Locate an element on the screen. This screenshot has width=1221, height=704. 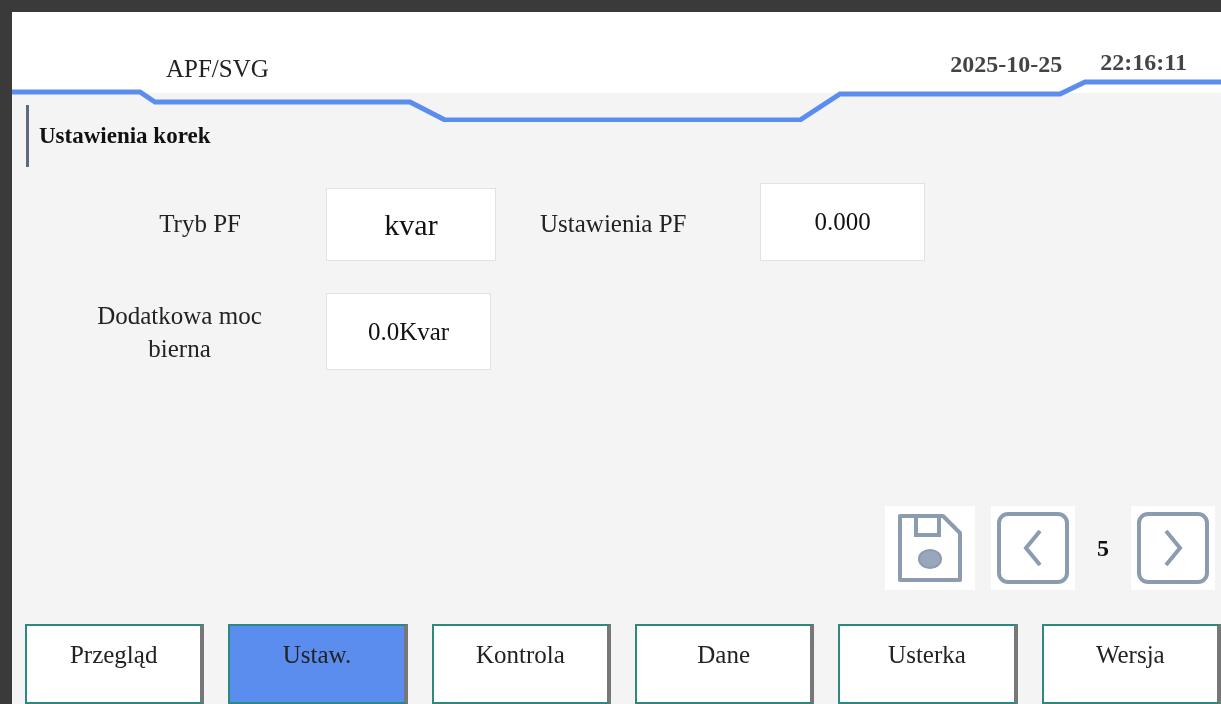
previous-page-button is located at coordinates (1033, 548).